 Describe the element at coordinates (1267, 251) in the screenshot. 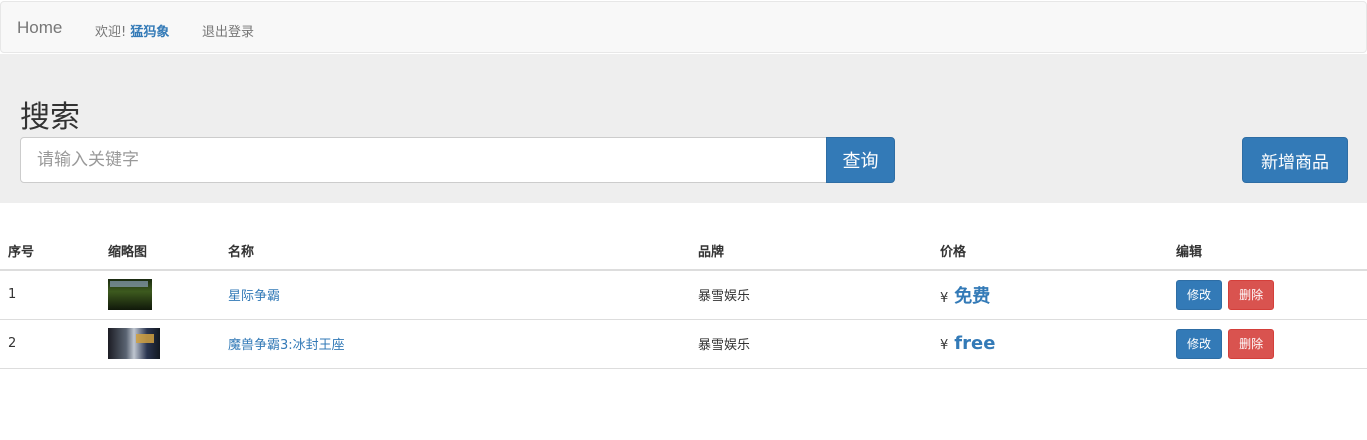

I see `header-edit: 编辑` at that location.